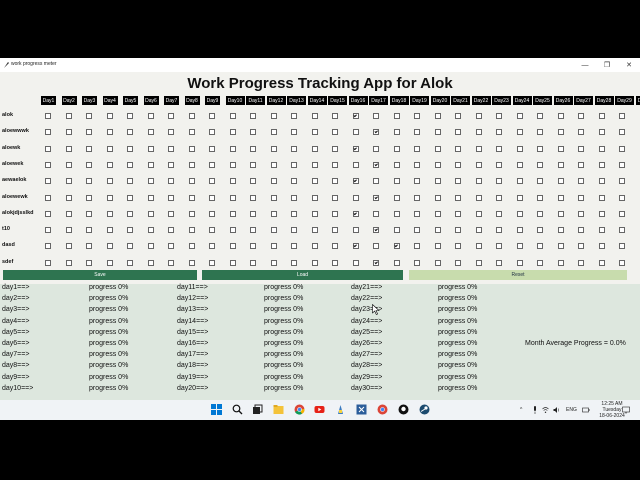 The height and width of the screenshot is (480, 640). What do you see at coordinates (586, 410) in the screenshot?
I see `battery-icon` at bounding box center [586, 410].